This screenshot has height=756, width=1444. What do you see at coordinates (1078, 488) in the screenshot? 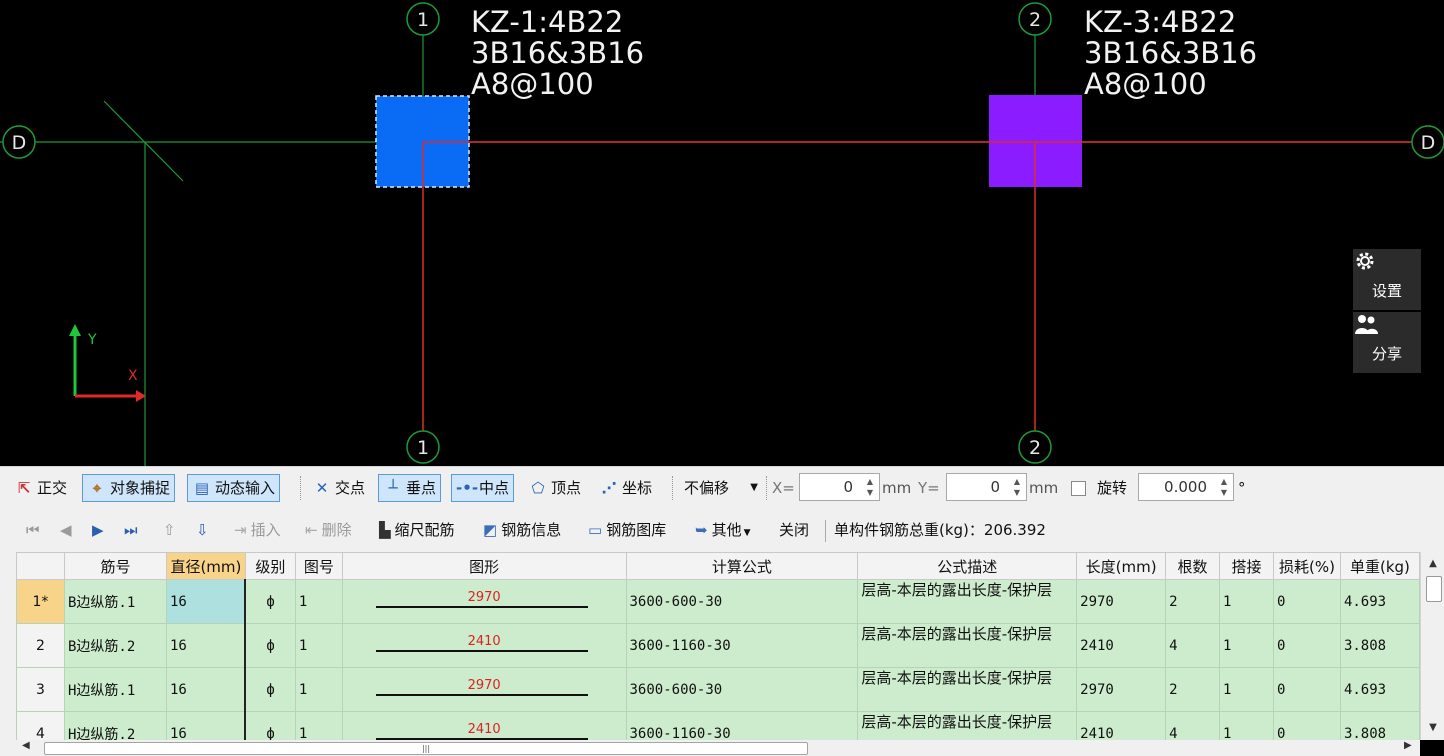
I see `rotate-checkbox` at bounding box center [1078, 488].